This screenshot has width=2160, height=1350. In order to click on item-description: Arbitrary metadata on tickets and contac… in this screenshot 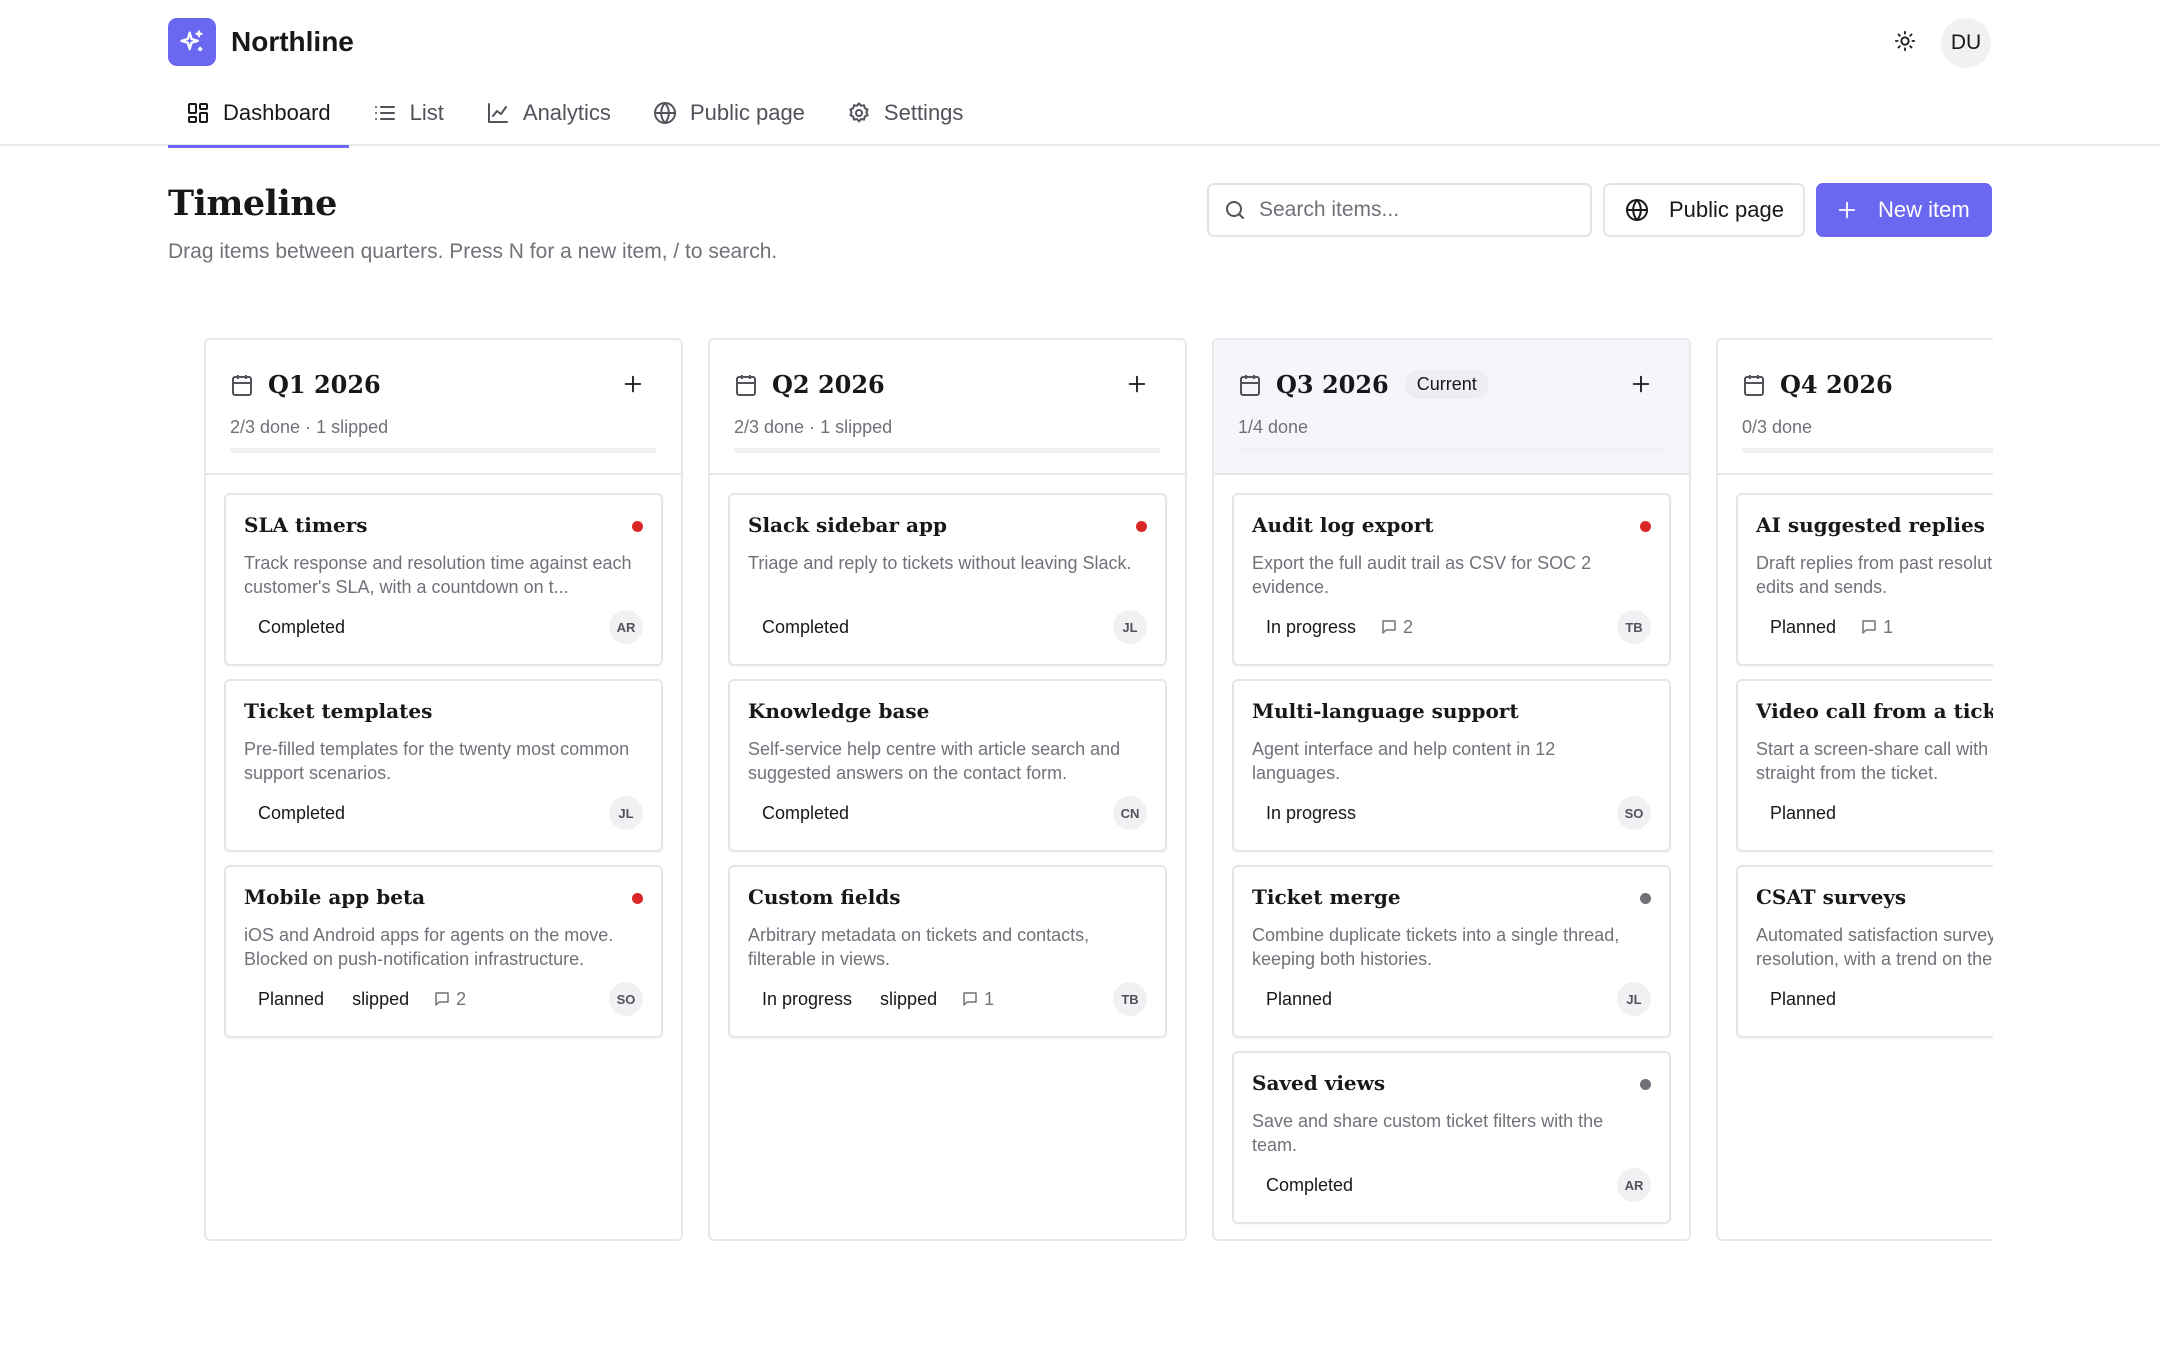, I will do `click(919, 947)`.